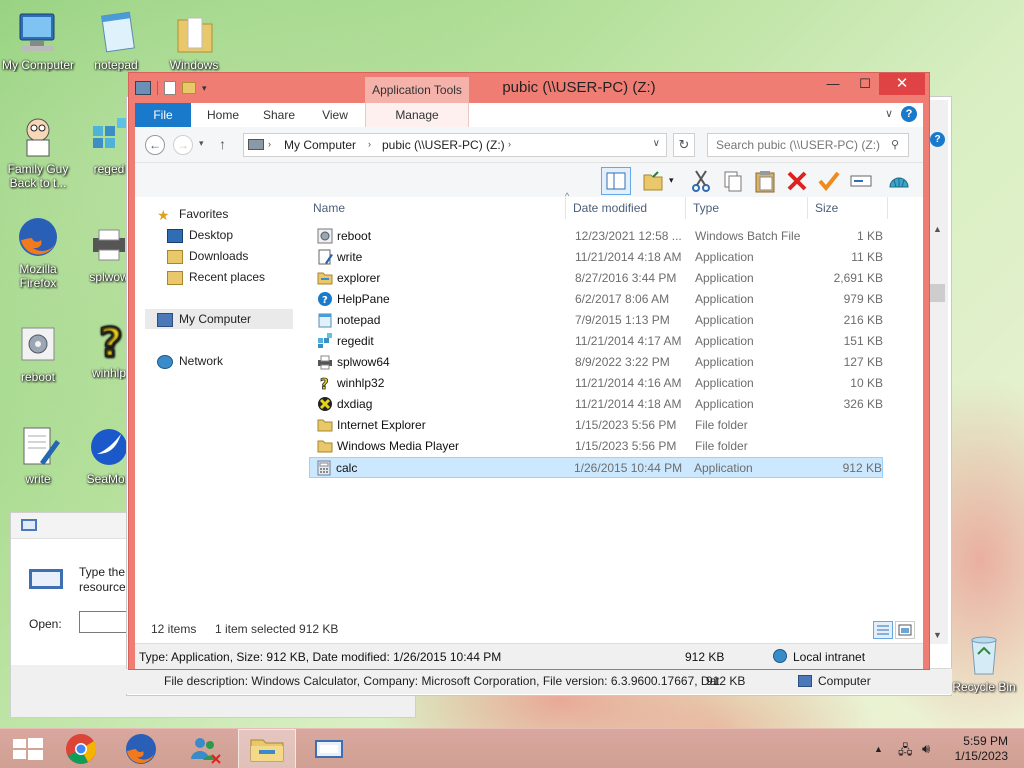  I want to click on cut-icon, so click(701, 181).